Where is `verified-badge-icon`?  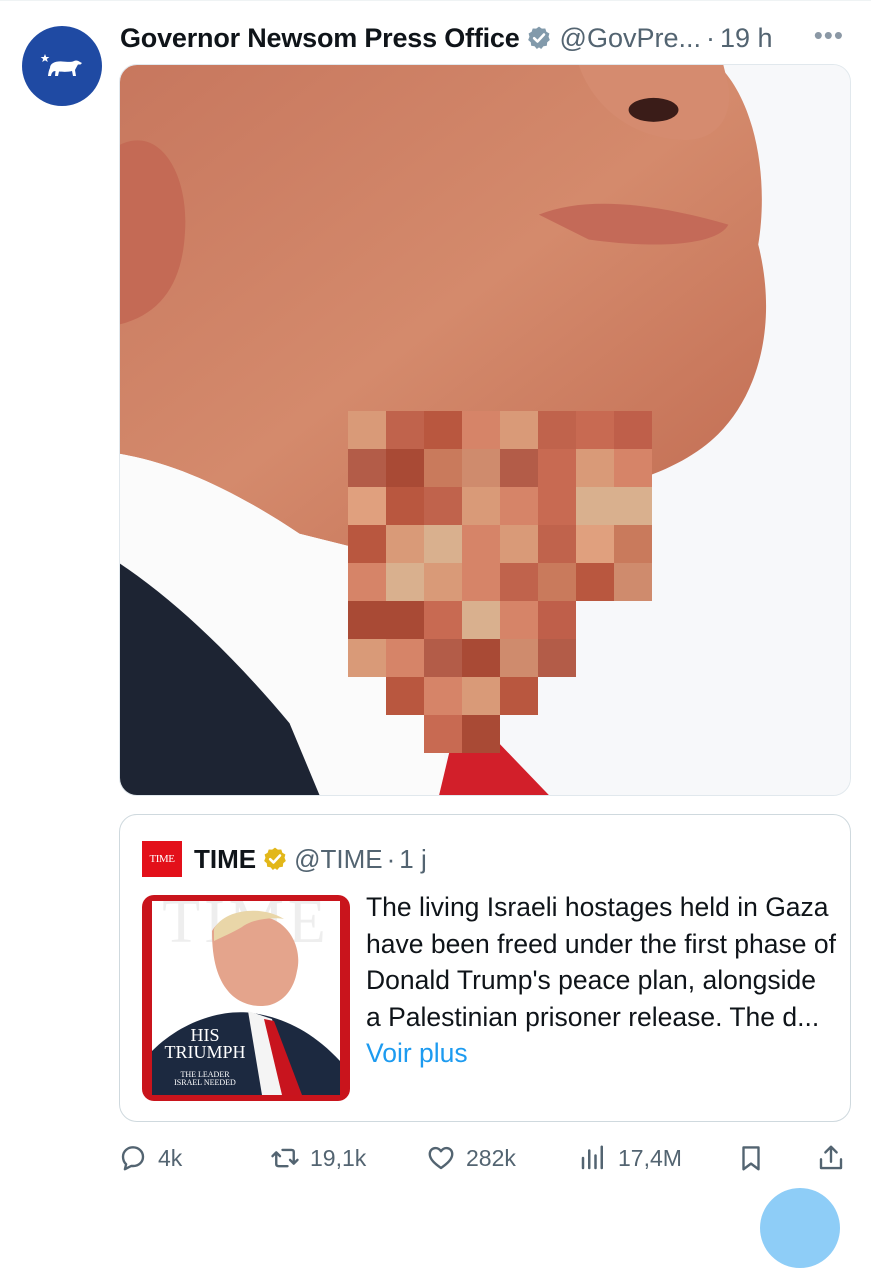
verified-badge-icon is located at coordinates (538, 37).